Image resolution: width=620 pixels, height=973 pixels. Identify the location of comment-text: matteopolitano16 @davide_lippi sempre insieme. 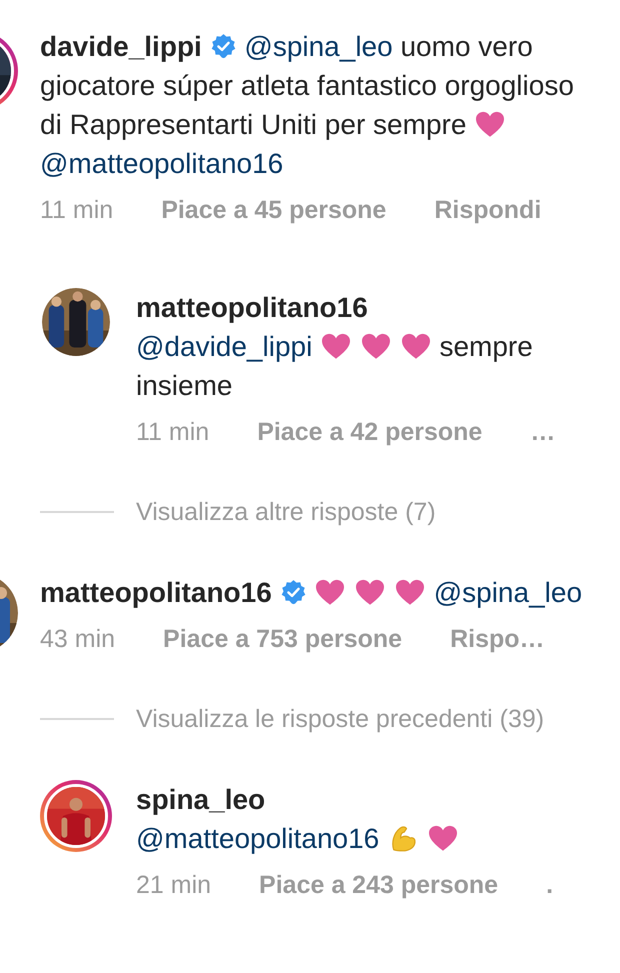
(363, 346).